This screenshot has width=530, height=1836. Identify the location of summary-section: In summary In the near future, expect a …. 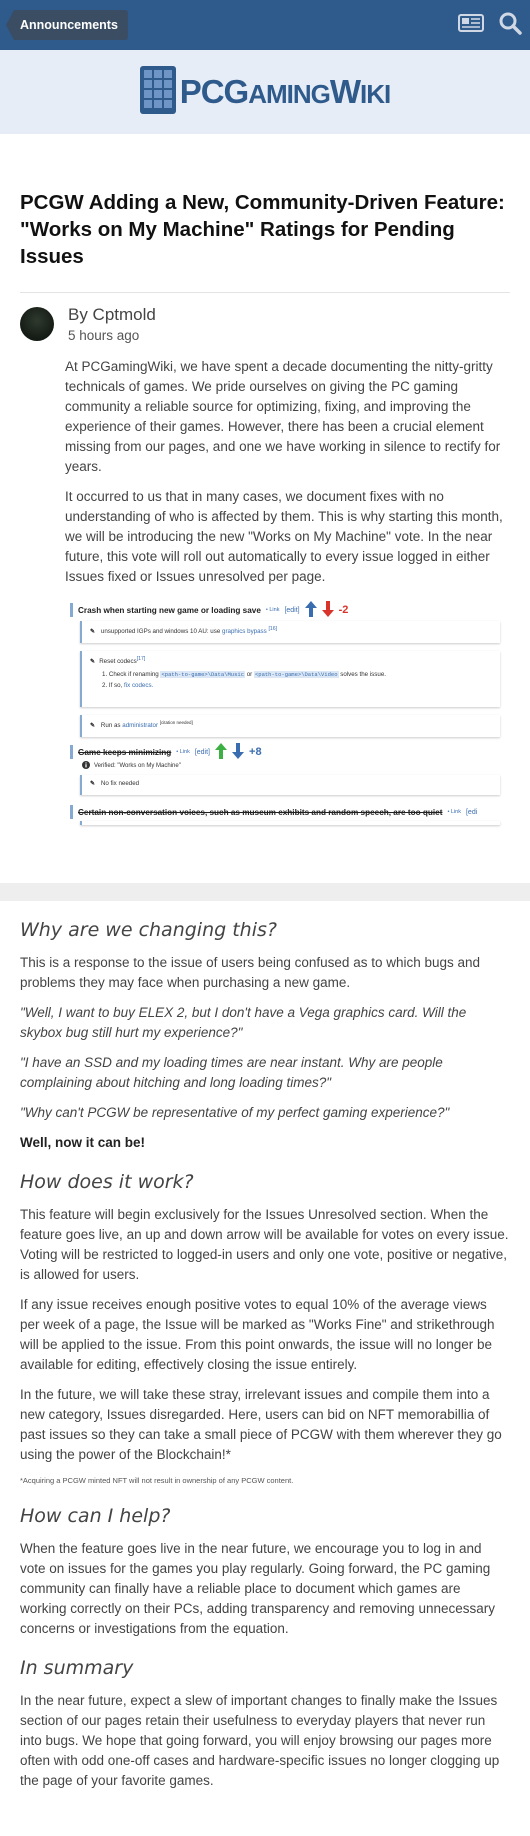
(265, 1724).